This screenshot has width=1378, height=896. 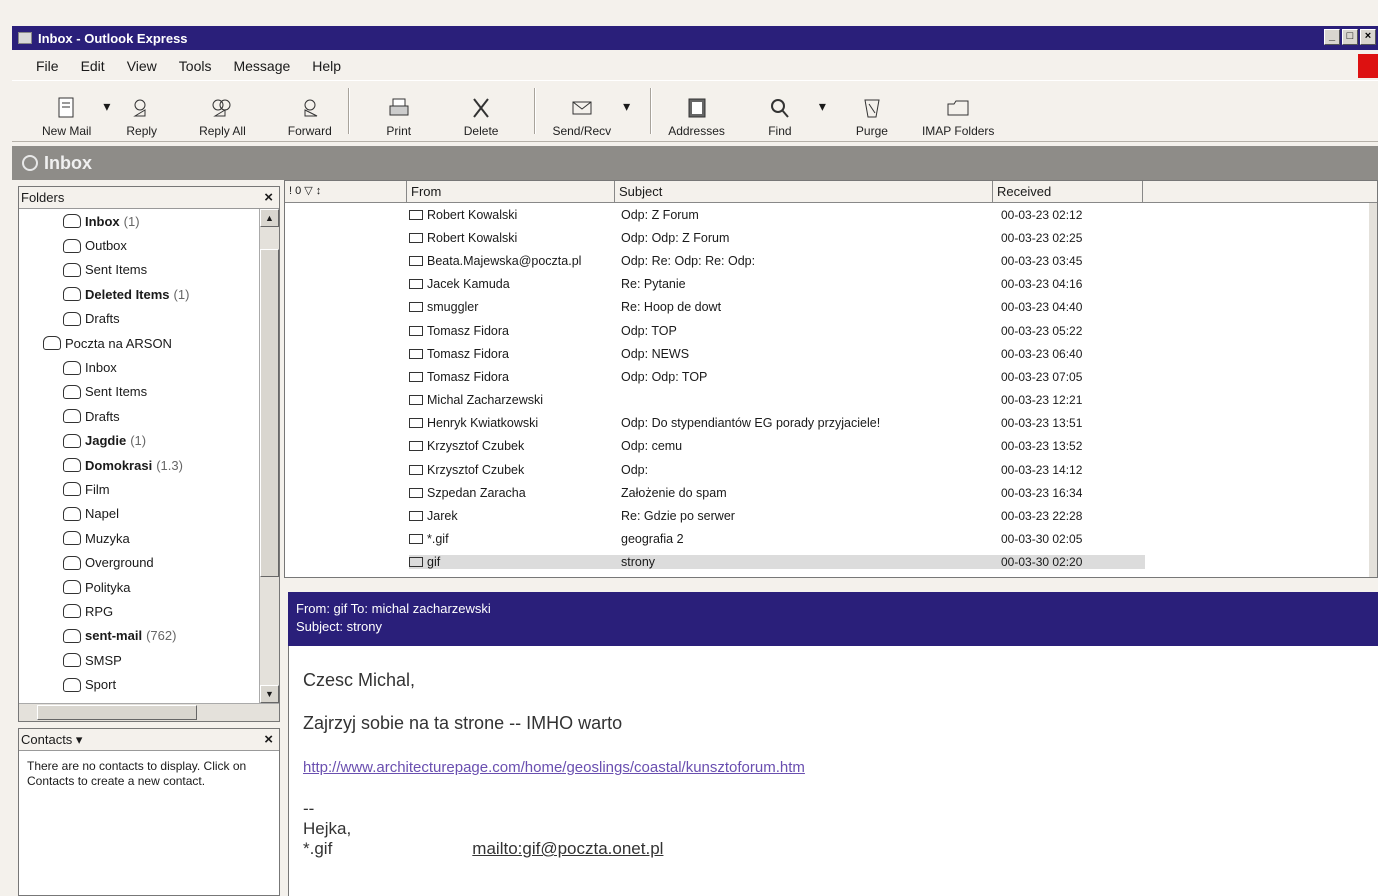 What do you see at coordinates (139, 465) in the screenshot?
I see `folder-item: Domokrasi (1.3)` at bounding box center [139, 465].